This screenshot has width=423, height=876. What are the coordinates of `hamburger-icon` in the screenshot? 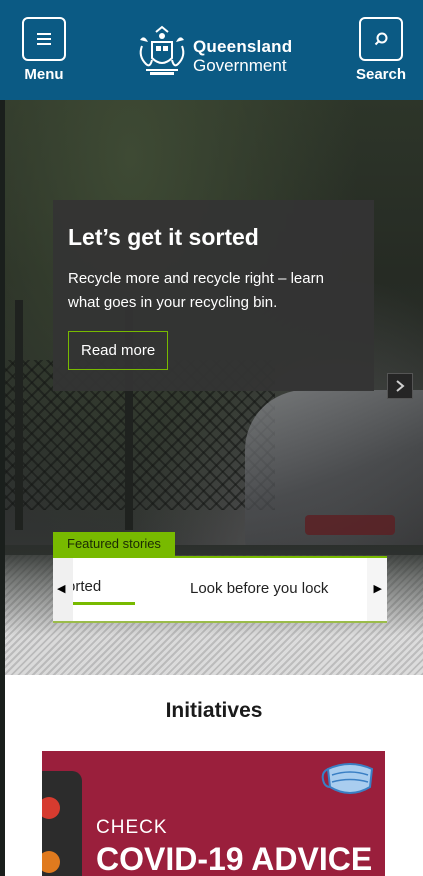 It's located at (44, 39).